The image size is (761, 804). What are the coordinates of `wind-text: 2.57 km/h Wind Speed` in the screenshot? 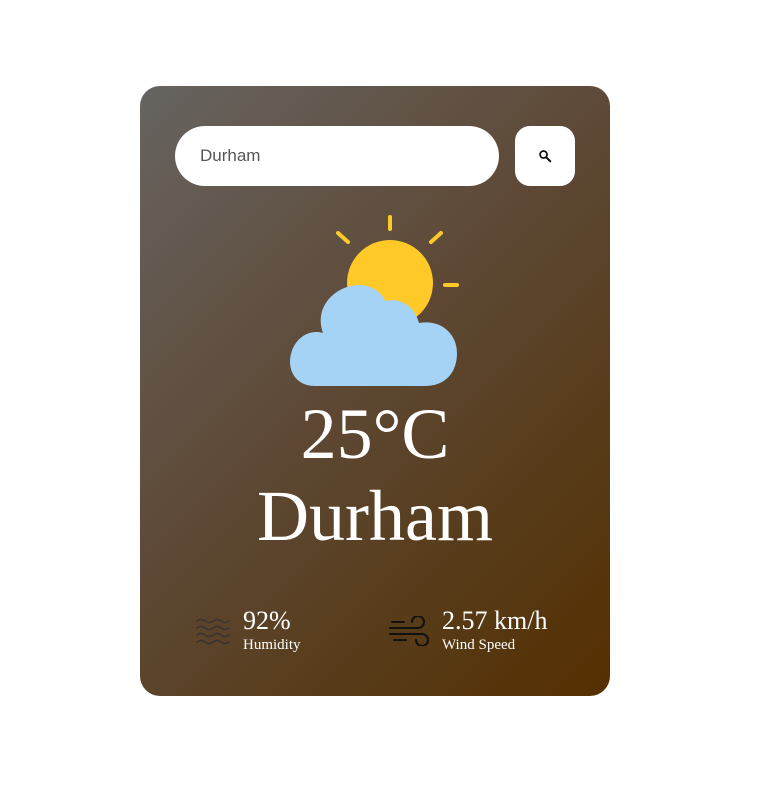 It's located at (494, 630).